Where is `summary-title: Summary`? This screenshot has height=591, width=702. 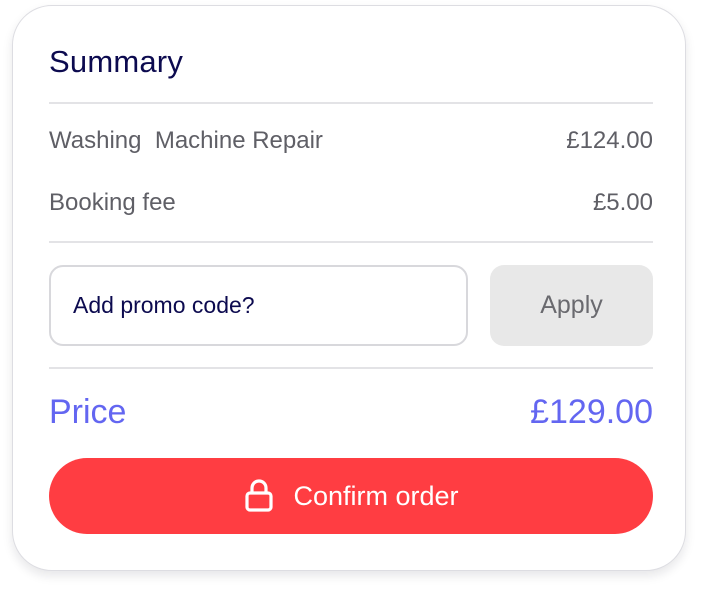 summary-title: Summary is located at coordinates (116, 61).